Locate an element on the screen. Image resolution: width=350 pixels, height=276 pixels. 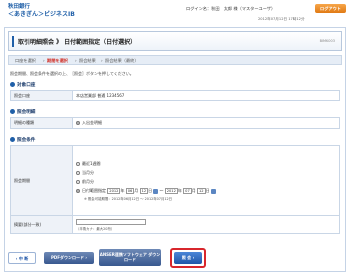
page-title-bar: 取引明細照会 》 日付範囲指定（日付選択） BIMK003 is located at coordinates (175, 41).